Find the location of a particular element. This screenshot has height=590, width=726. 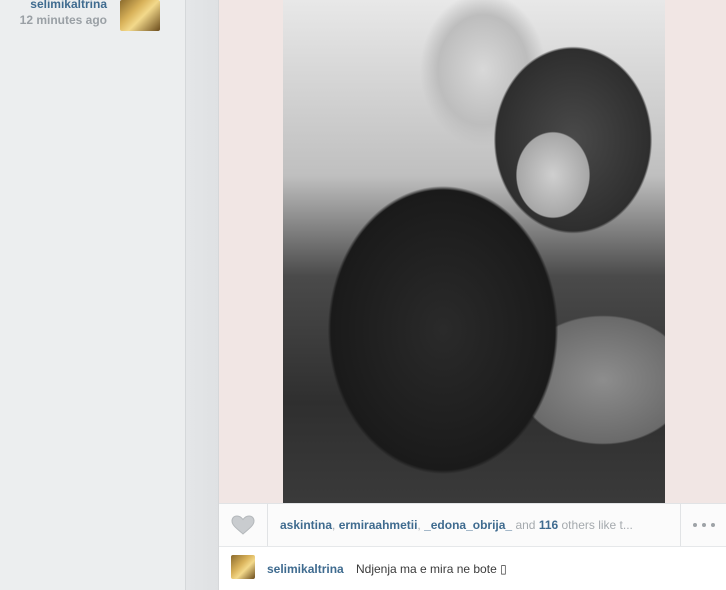

liker-link: ermiraahmetii is located at coordinates (378, 525).